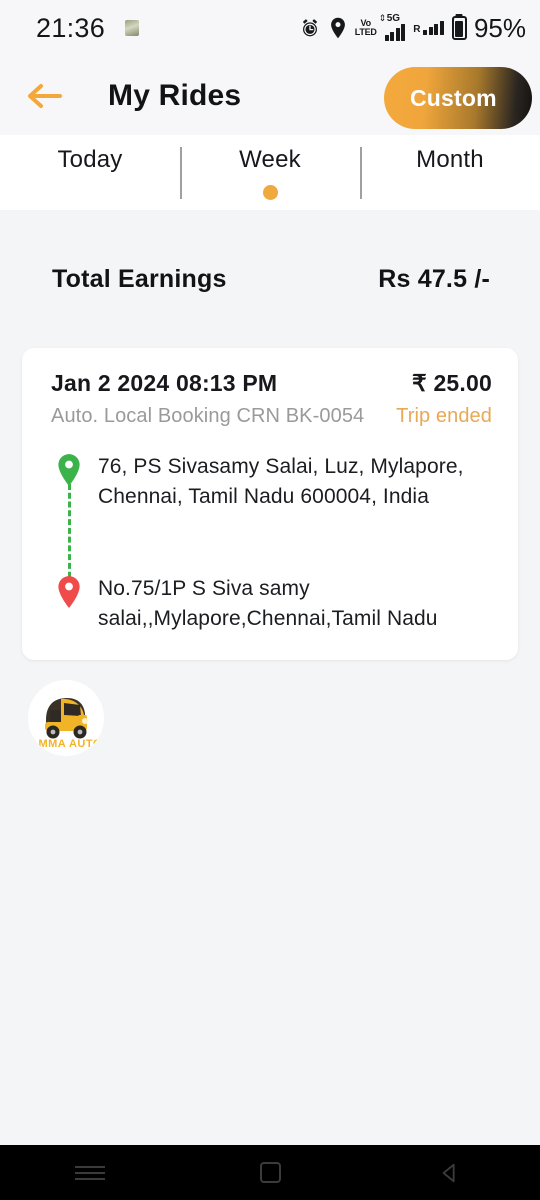 The height and width of the screenshot is (1200, 540). I want to click on back-button, so click(44, 96).